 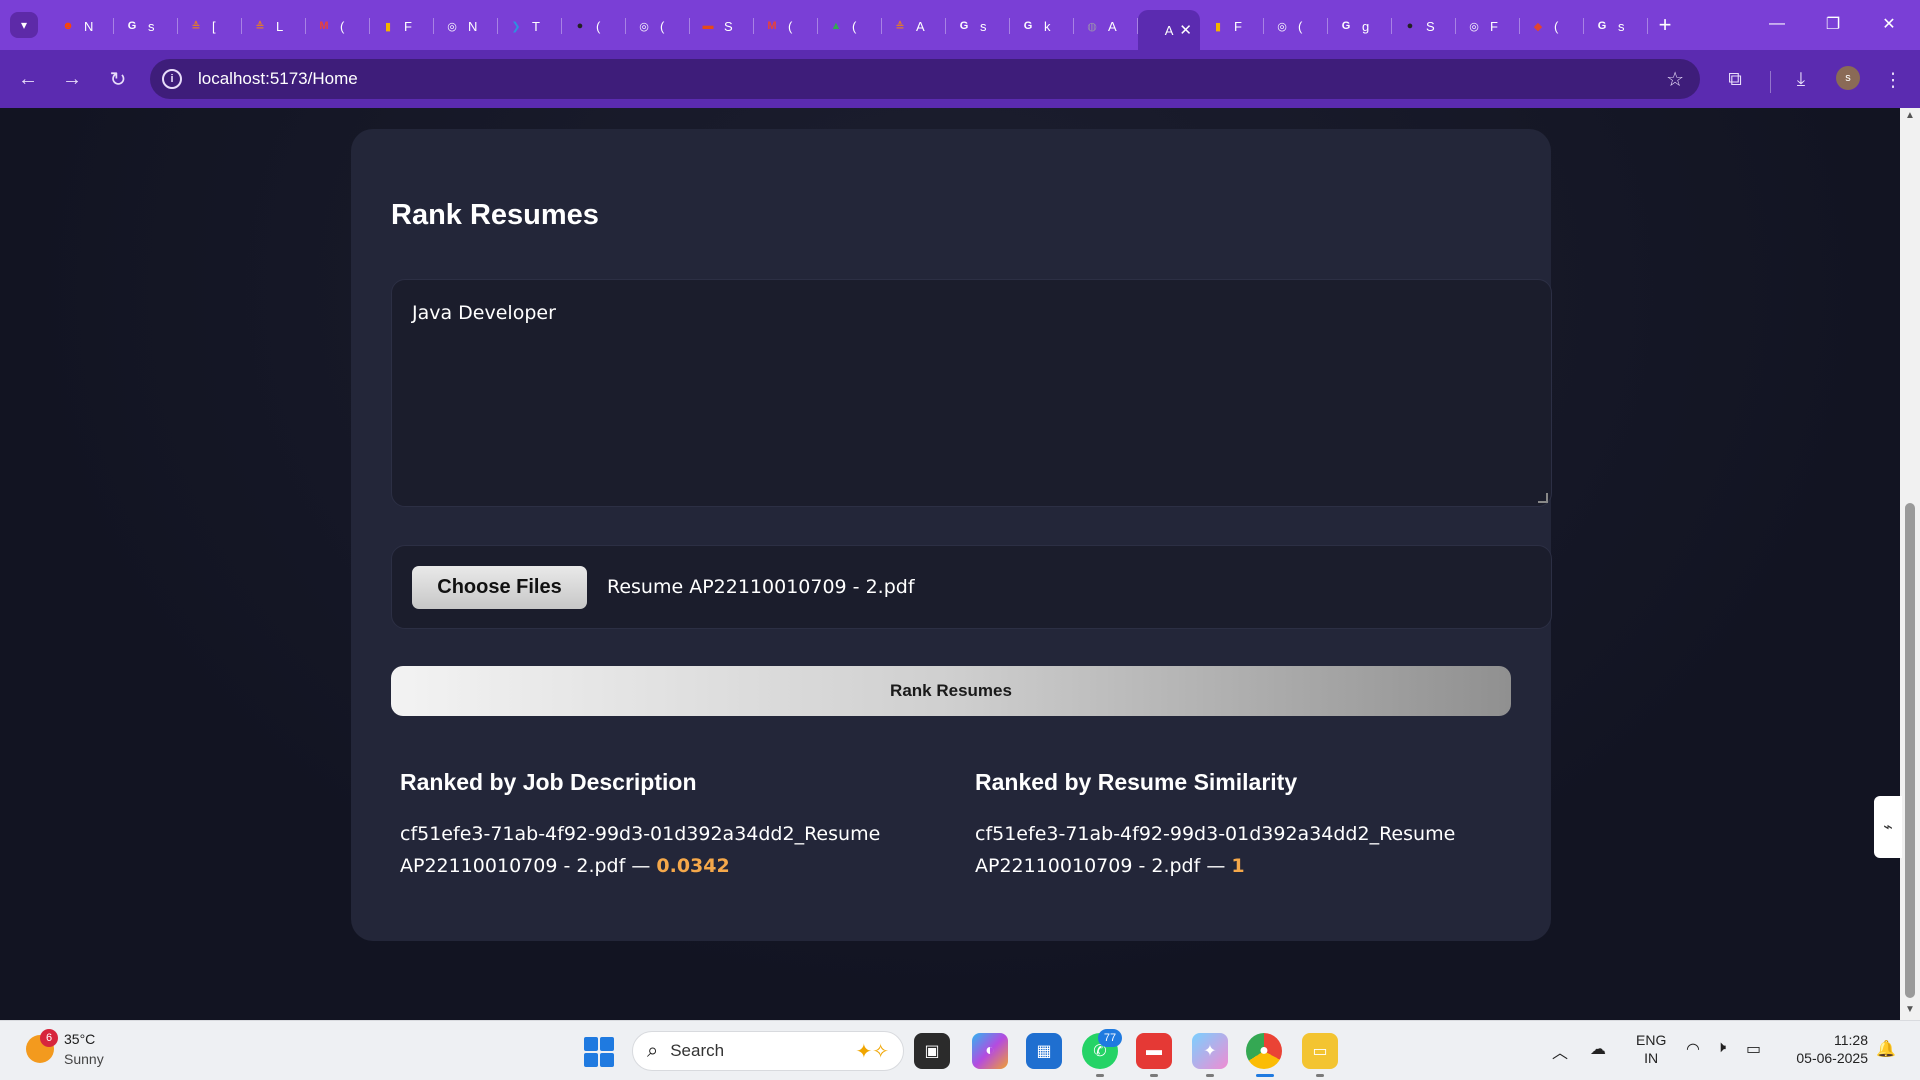 I want to click on page-scrollbar: ▲ ▼, so click(x=1910, y=564).